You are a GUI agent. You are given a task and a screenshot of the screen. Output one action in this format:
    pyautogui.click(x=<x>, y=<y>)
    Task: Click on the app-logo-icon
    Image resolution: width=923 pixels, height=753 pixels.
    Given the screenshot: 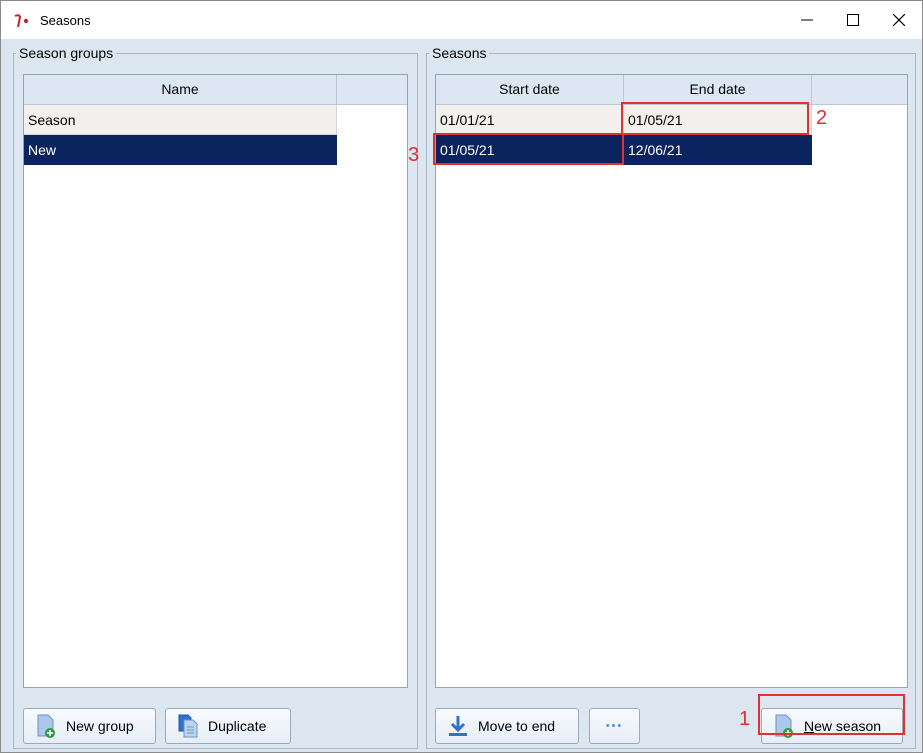 What is the action you would take?
    pyautogui.click(x=22, y=21)
    